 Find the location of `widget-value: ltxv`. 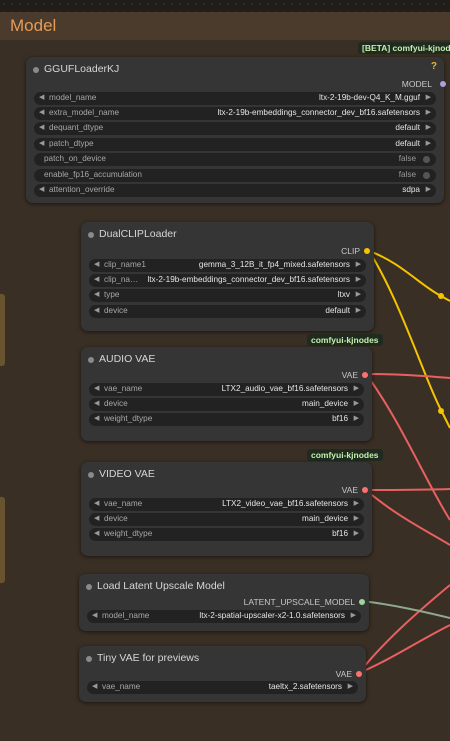

widget-value: ltxv is located at coordinates (343, 294).